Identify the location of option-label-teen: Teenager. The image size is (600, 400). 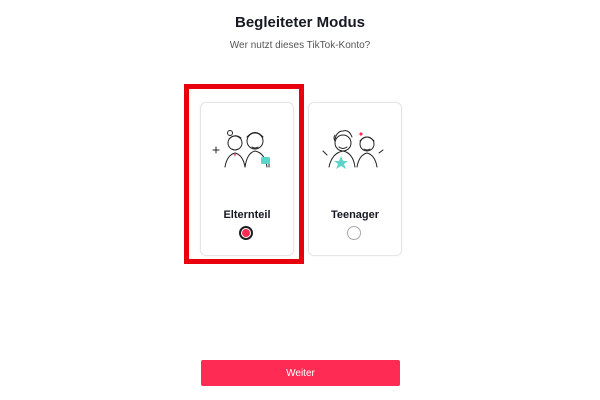
(355, 215).